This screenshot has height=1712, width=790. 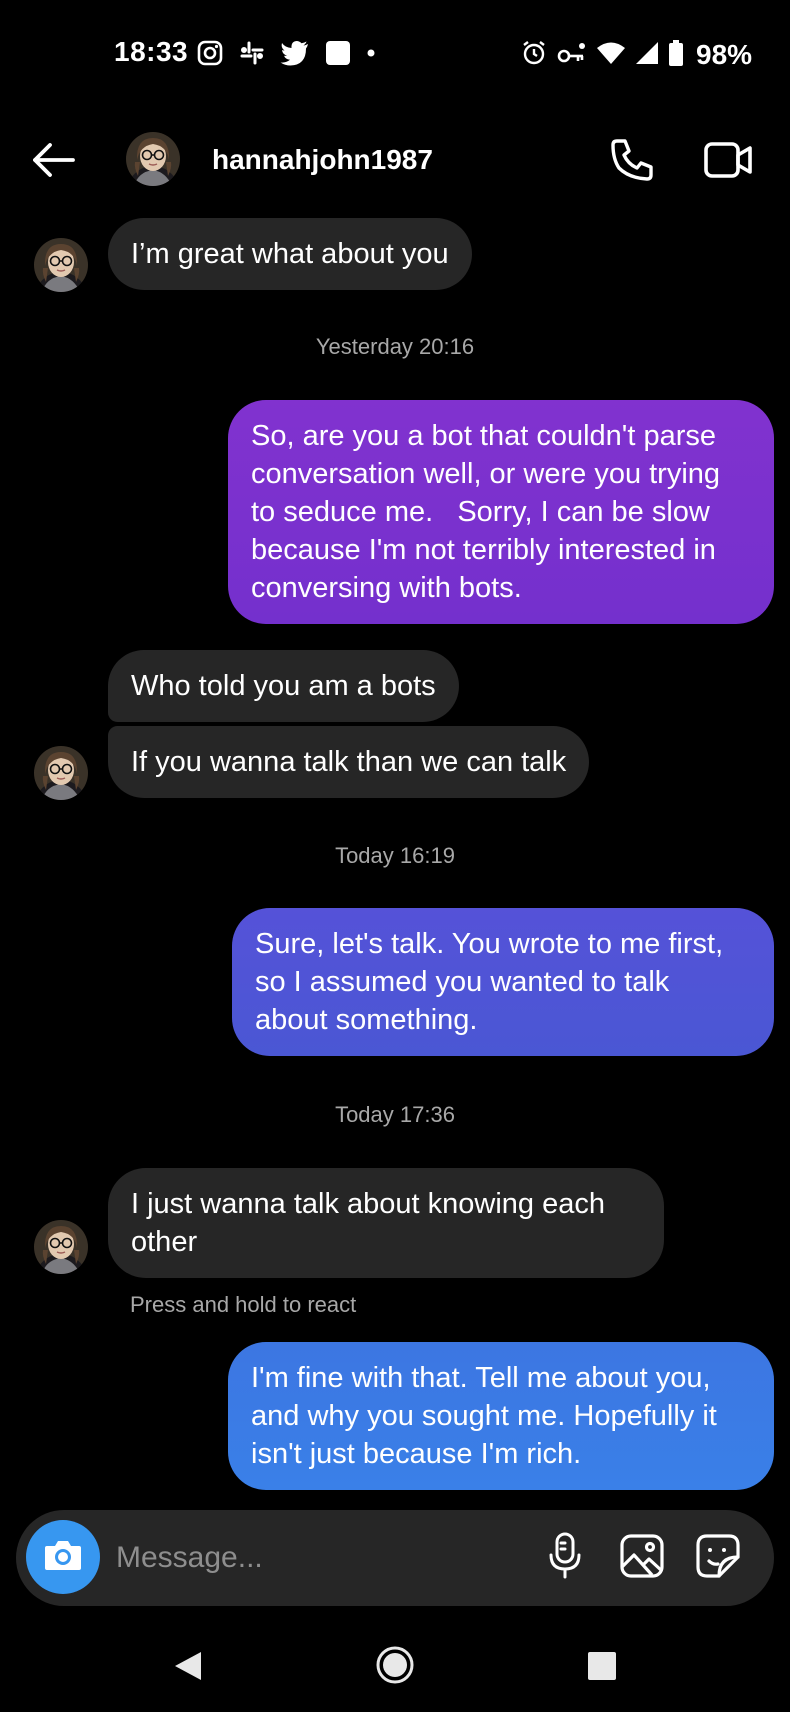 I want to click on microphone-icon, so click(x=565, y=1558).